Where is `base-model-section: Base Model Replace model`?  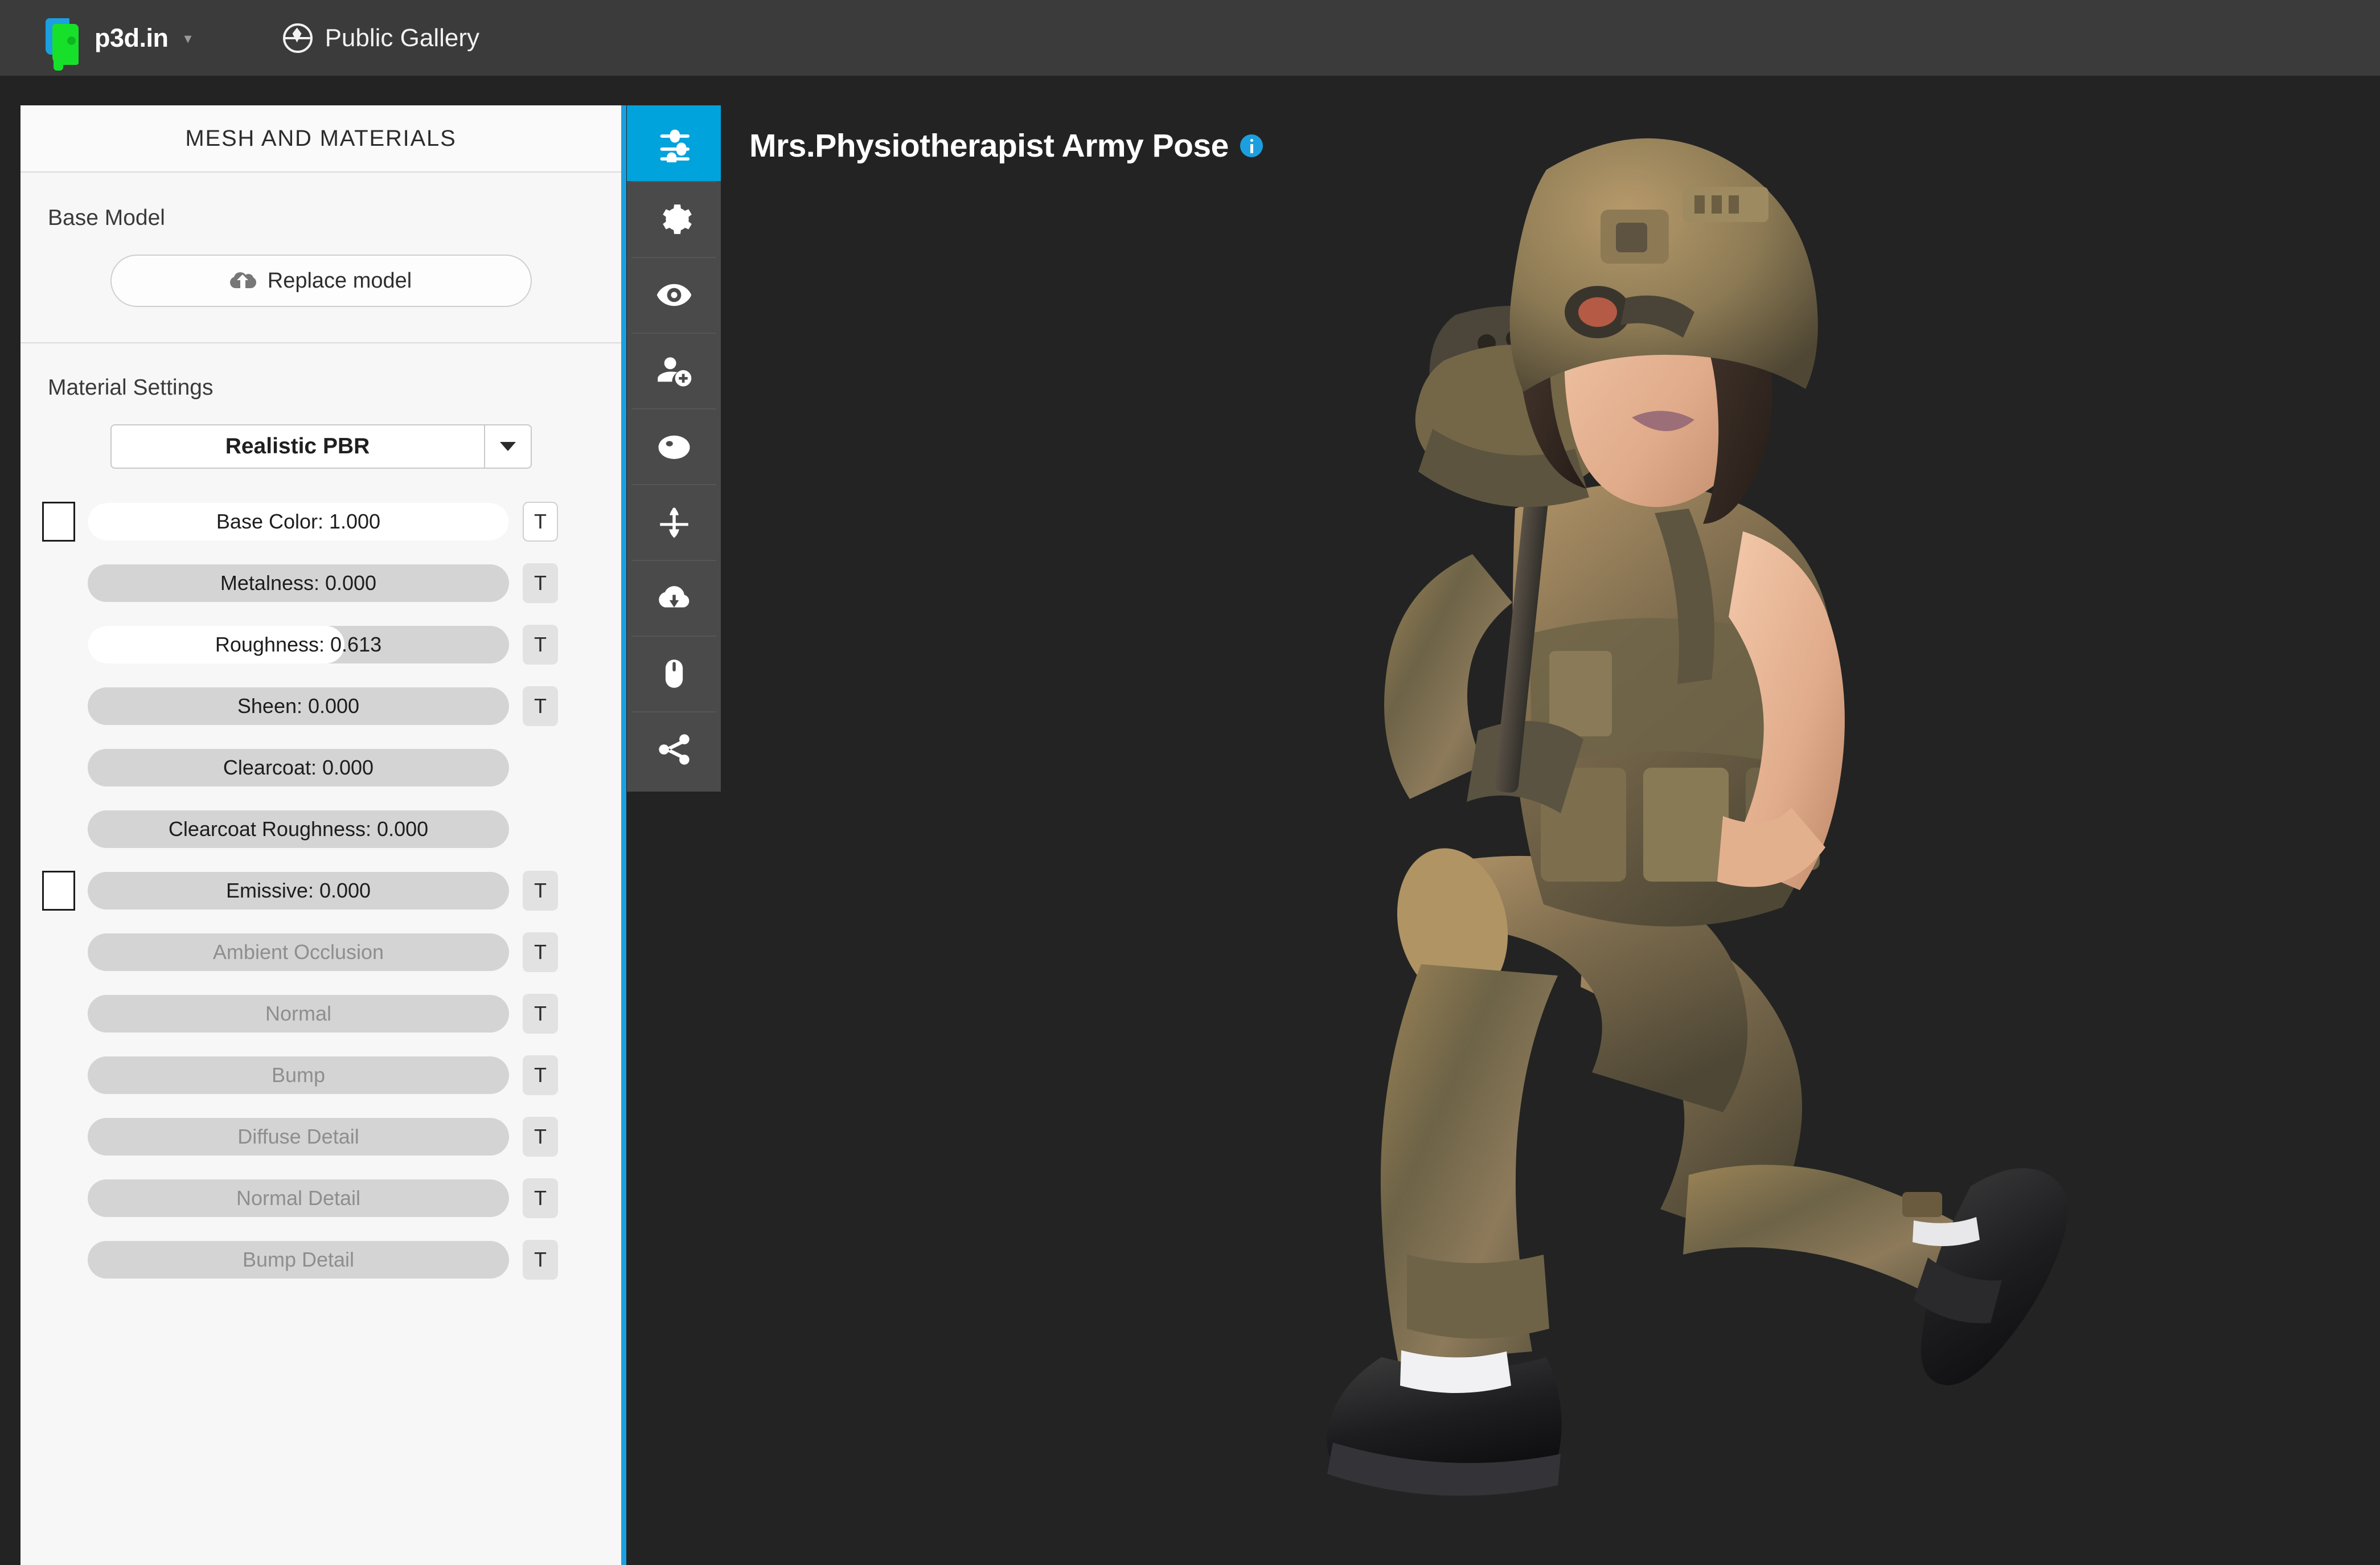 base-model-section: Base Model Replace model is located at coordinates (320, 258).